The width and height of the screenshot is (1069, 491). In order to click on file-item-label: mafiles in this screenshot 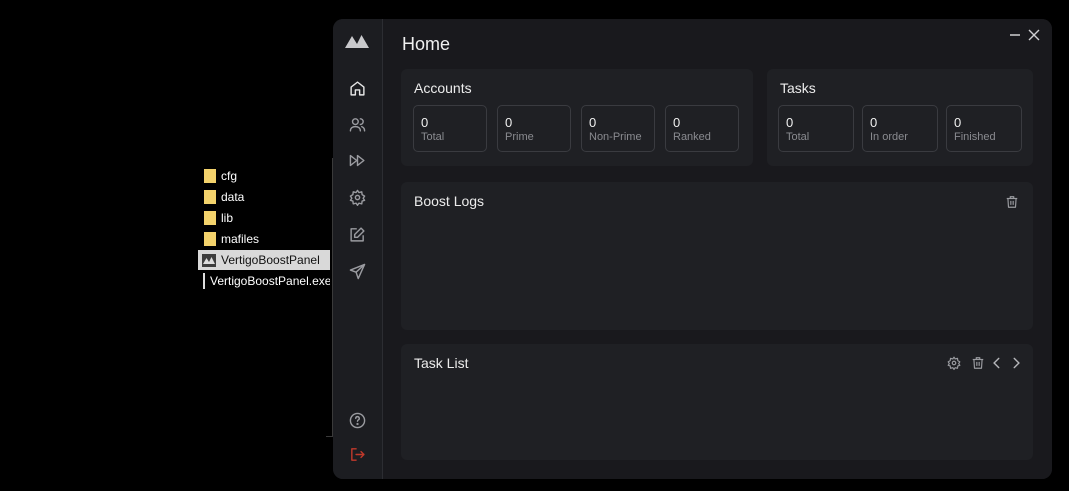, I will do `click(240, 239)`.